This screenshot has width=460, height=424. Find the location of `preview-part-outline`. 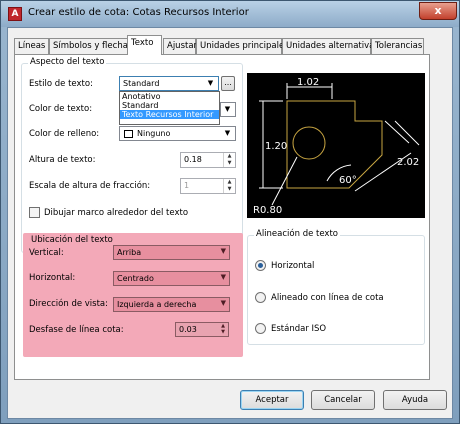

preview-part-outline is located at coordinates (334, 144).